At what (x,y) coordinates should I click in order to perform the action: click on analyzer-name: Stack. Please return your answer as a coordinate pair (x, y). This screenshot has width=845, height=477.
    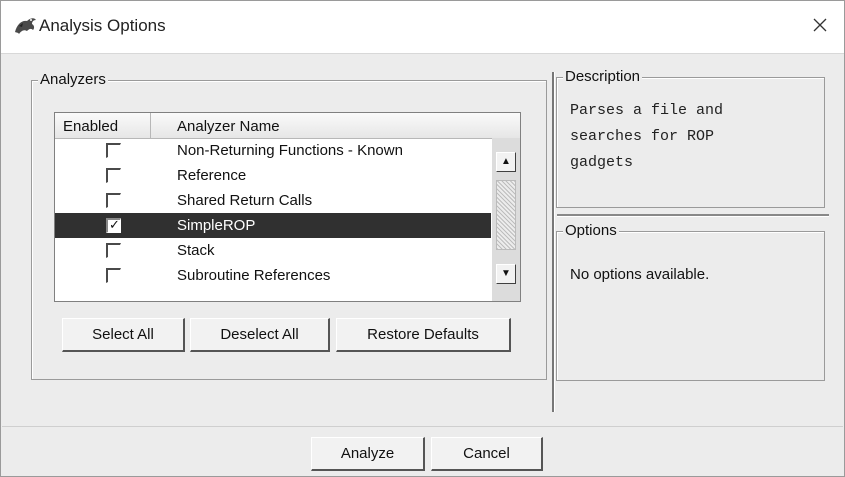
    Looking at the image, I should click on (196, 250).